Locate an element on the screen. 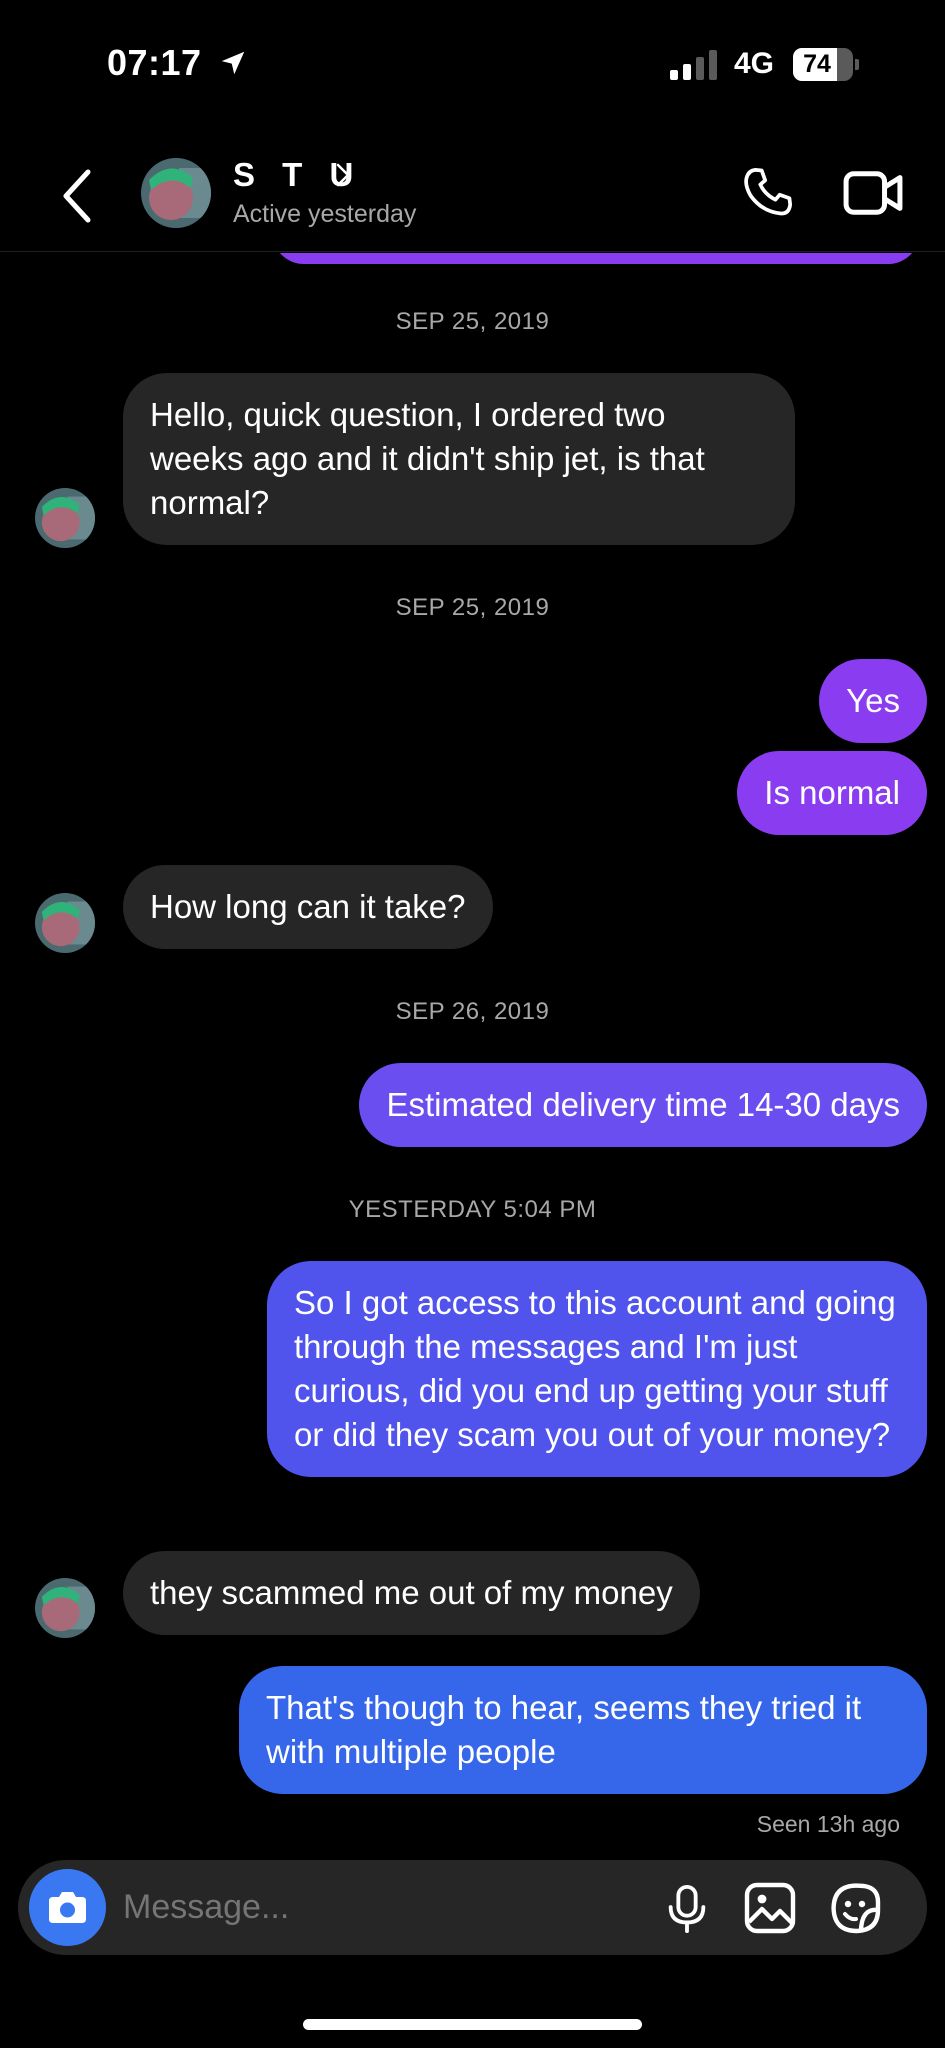 The image size is (945, 2048). partial-message-bubble is located at coordinates (596, 258).